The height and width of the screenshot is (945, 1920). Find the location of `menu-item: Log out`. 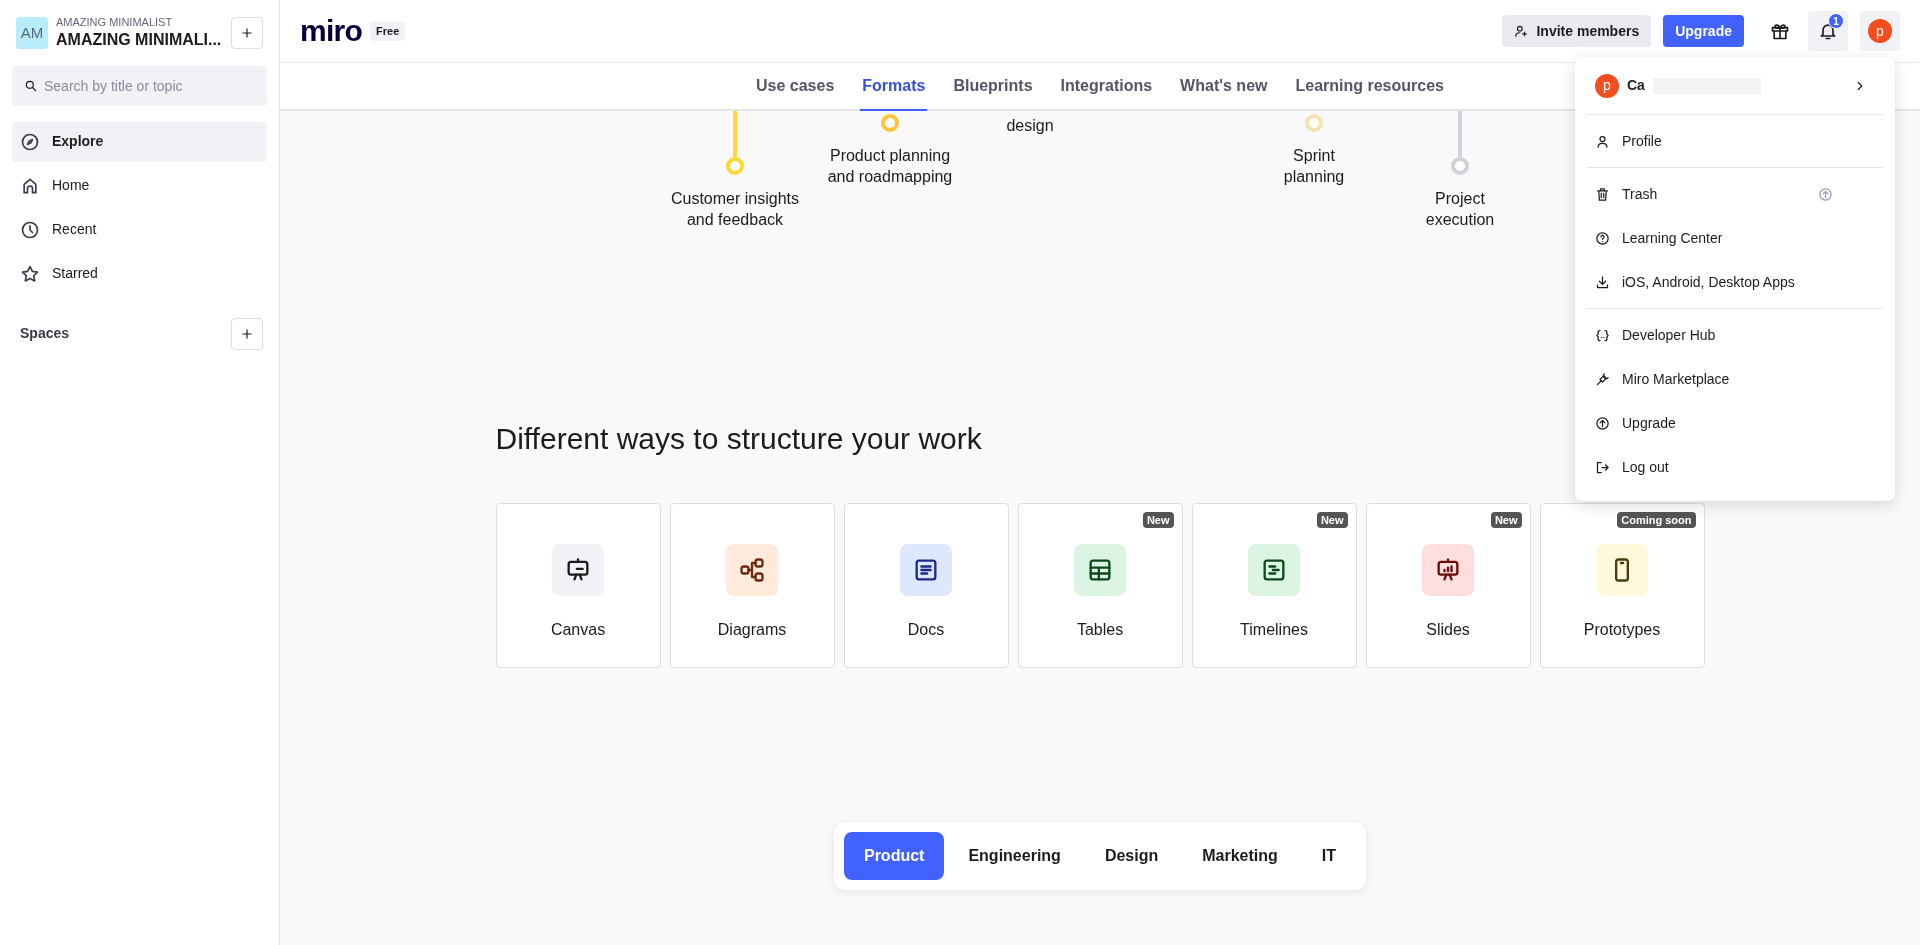

menu-item: Log out is located at coordinates (1735, 467).